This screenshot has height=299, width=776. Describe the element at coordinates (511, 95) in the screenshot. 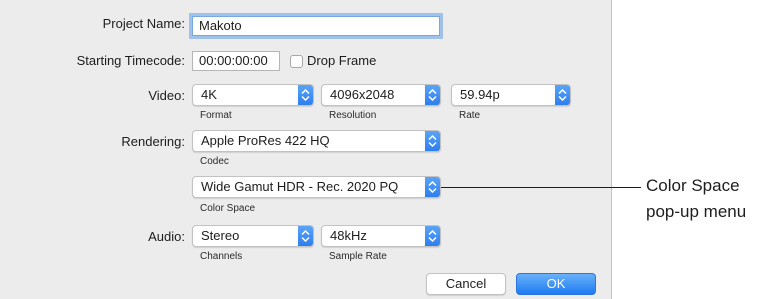

I see `rate-popup: 59.94p` at that location.